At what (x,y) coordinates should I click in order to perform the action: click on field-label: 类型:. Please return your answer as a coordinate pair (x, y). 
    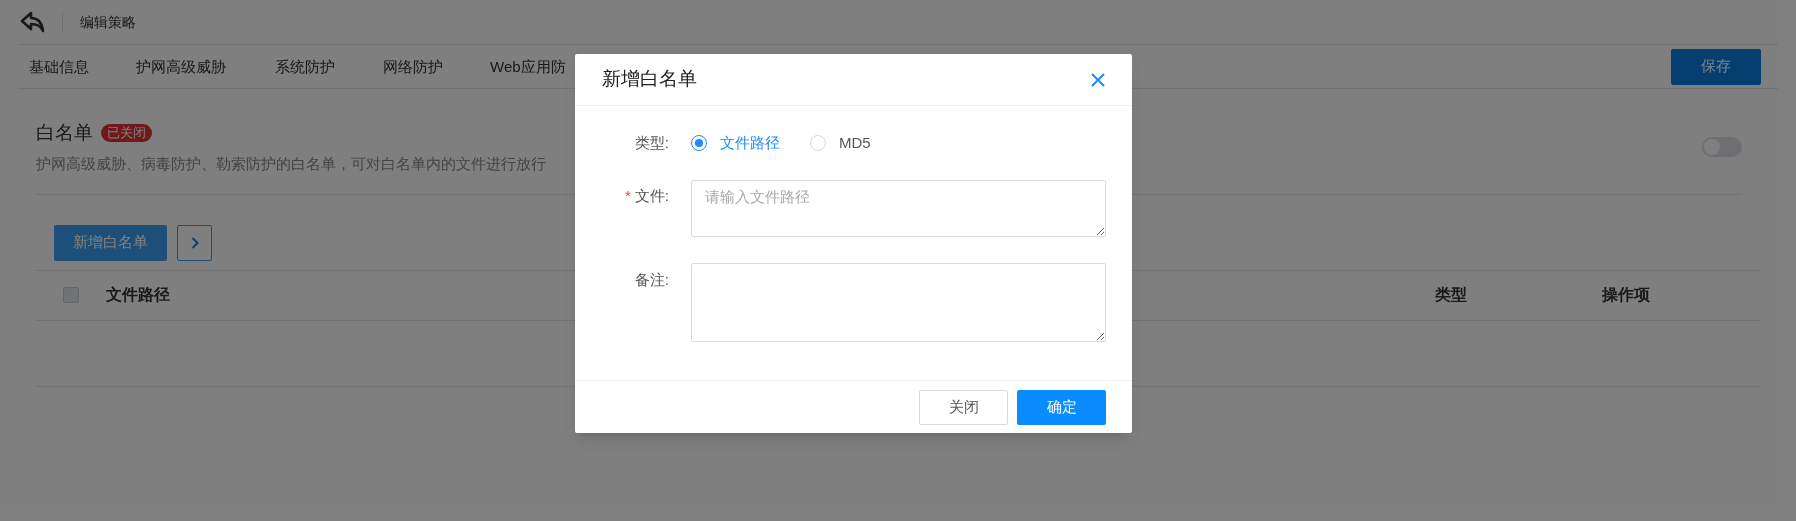
    Looking at the image, I should click on (651, 142).